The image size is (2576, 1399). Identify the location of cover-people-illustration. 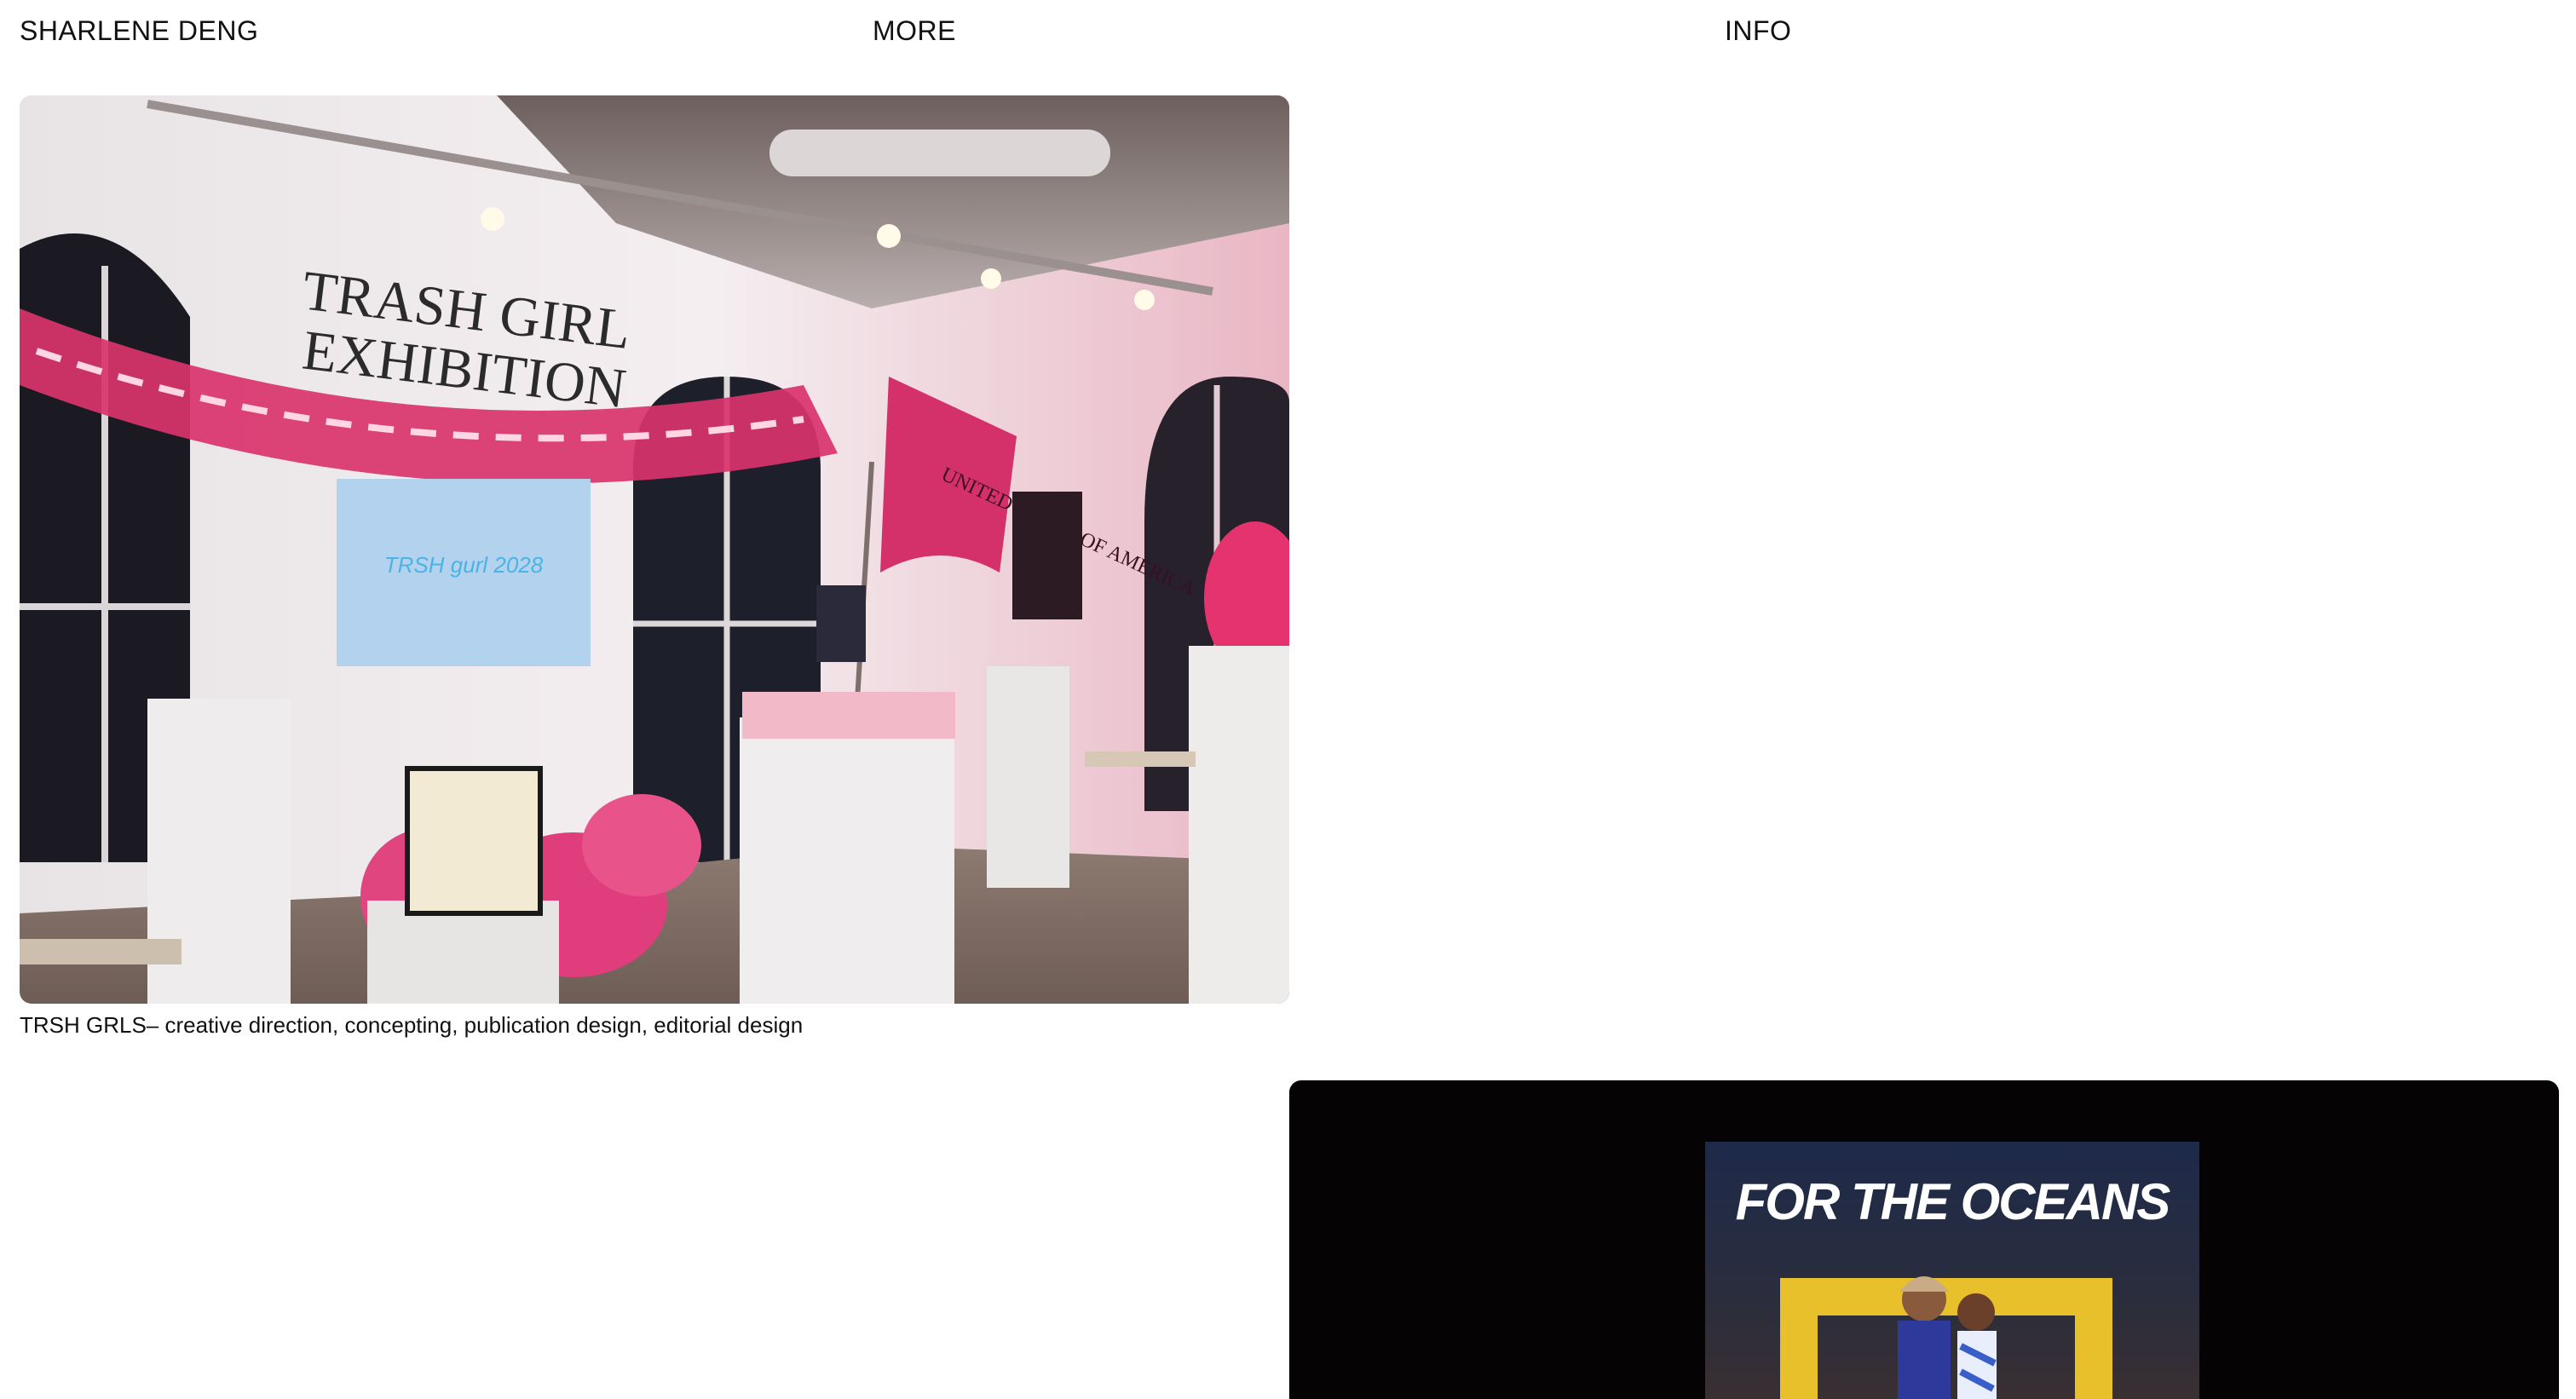
(1947, 1337).